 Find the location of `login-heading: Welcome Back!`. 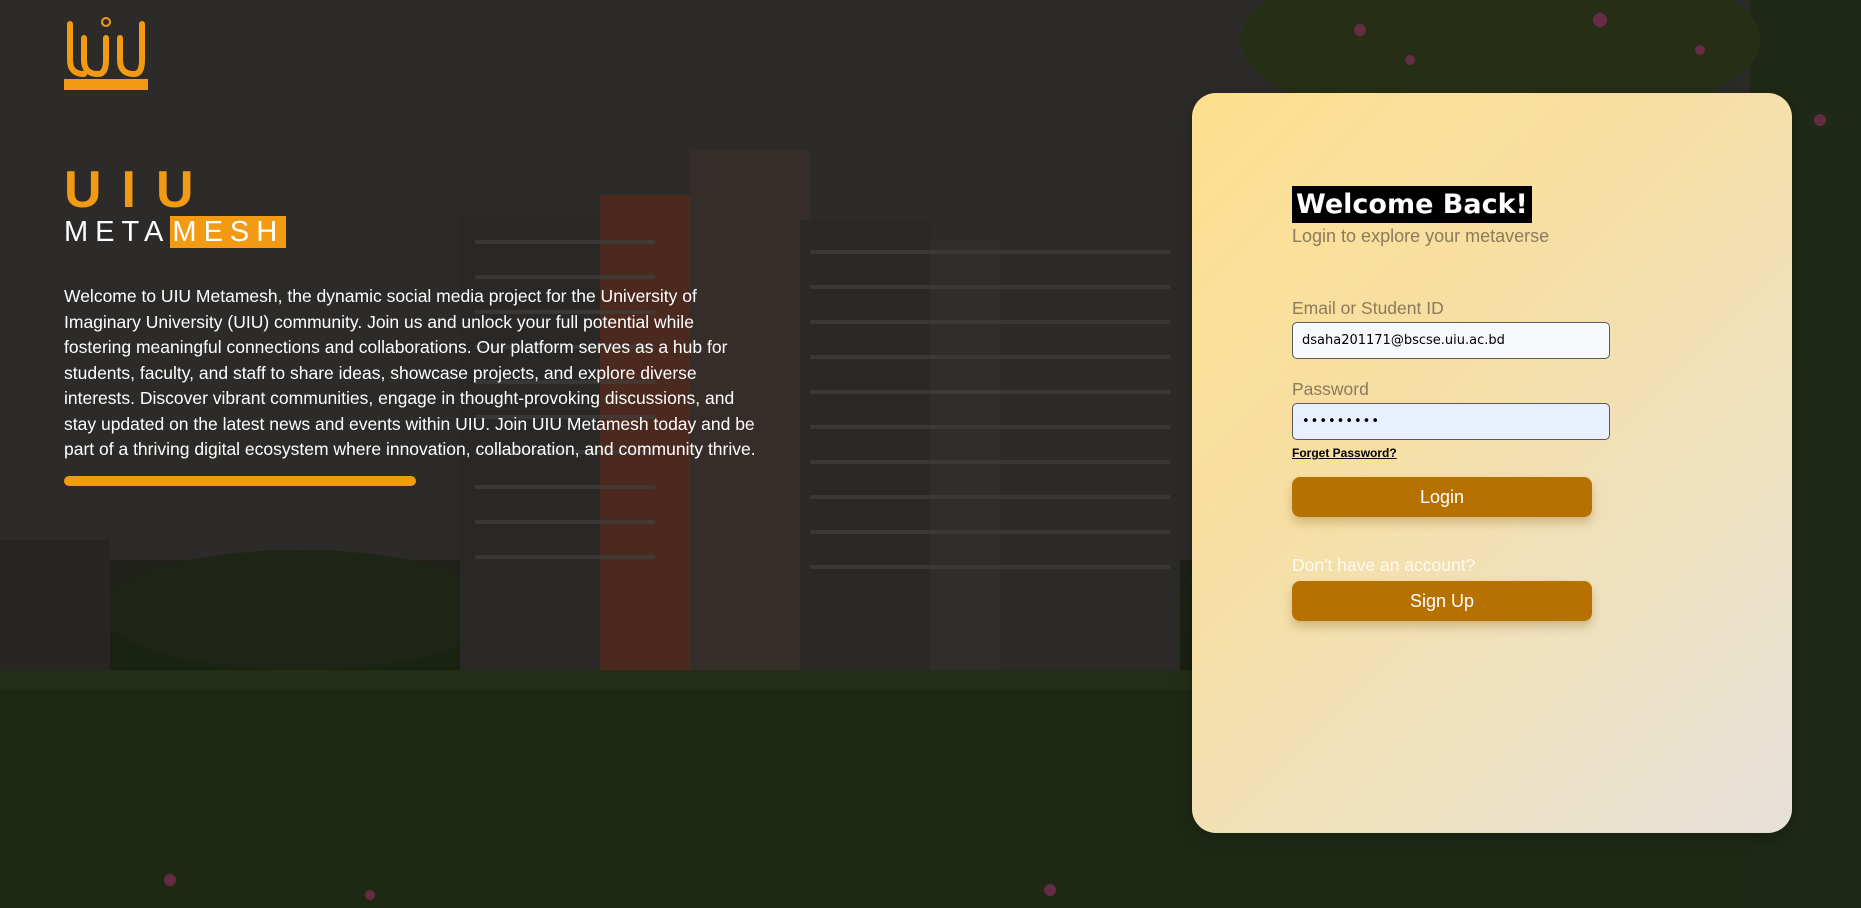

login-heading: Welcome Back! is located at coordinates (1412, 204).